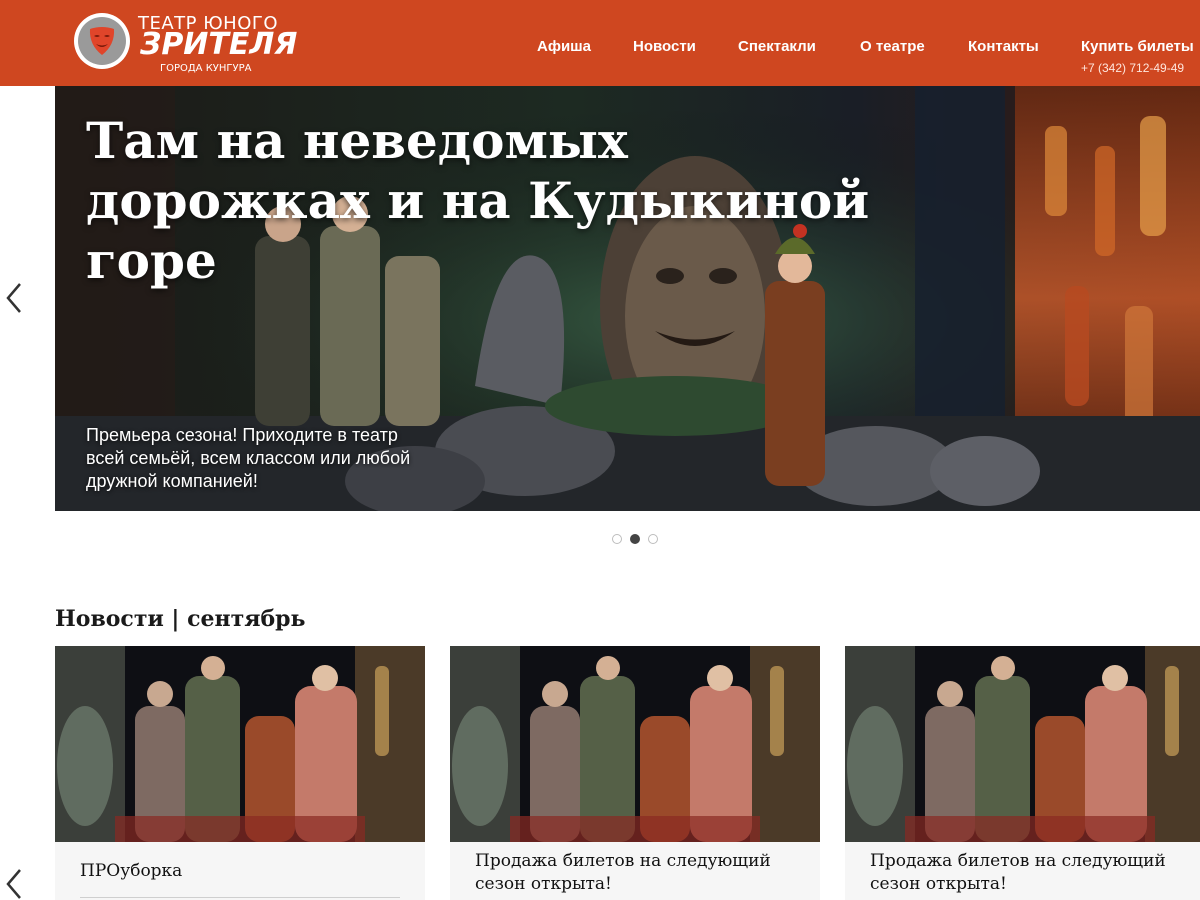 The height and width of the screenshot is (900, 1200). I want to click on theatre-mask-icon, so click(102, 41).